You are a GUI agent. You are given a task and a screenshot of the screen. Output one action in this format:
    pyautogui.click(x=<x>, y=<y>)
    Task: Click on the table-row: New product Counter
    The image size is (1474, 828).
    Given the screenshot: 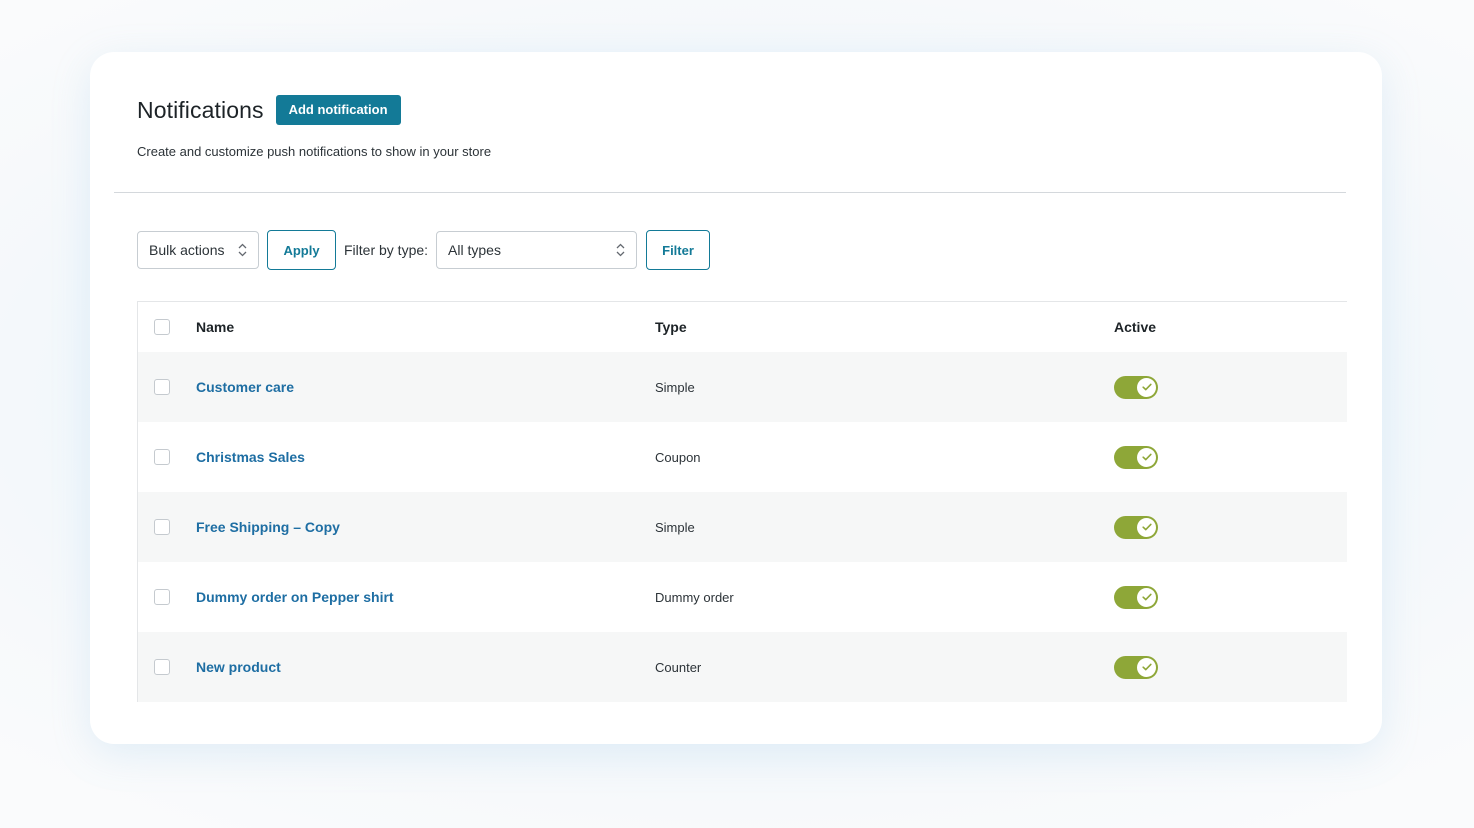 What is the action you would take?
    pyautogui.click(x=742, y=667)
    